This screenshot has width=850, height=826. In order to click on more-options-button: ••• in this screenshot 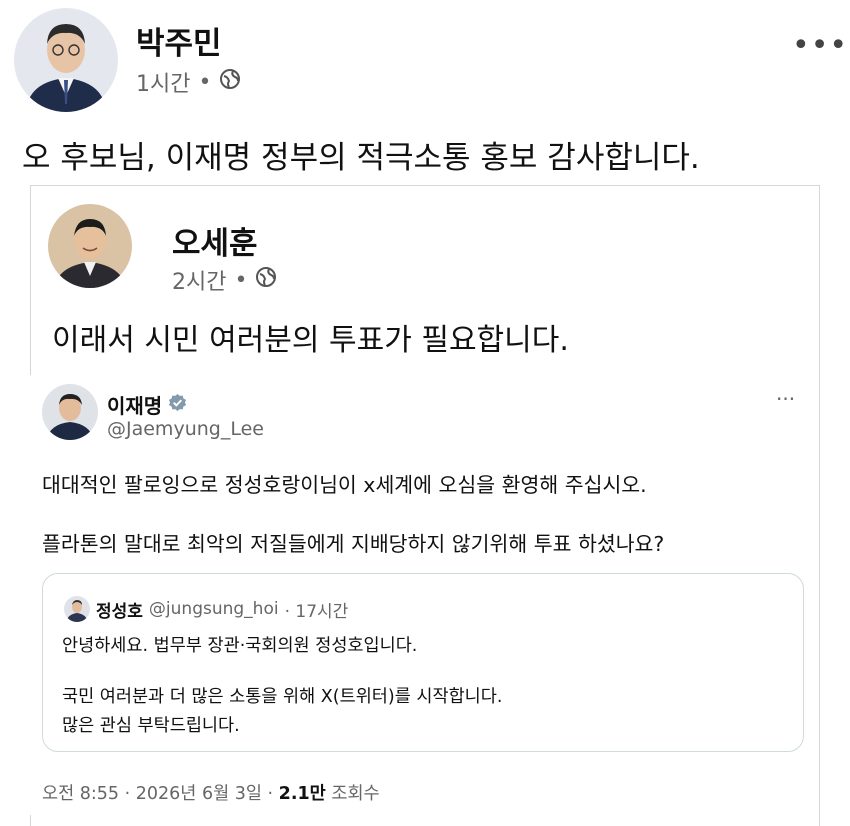, I will do `click(820, 45)`.